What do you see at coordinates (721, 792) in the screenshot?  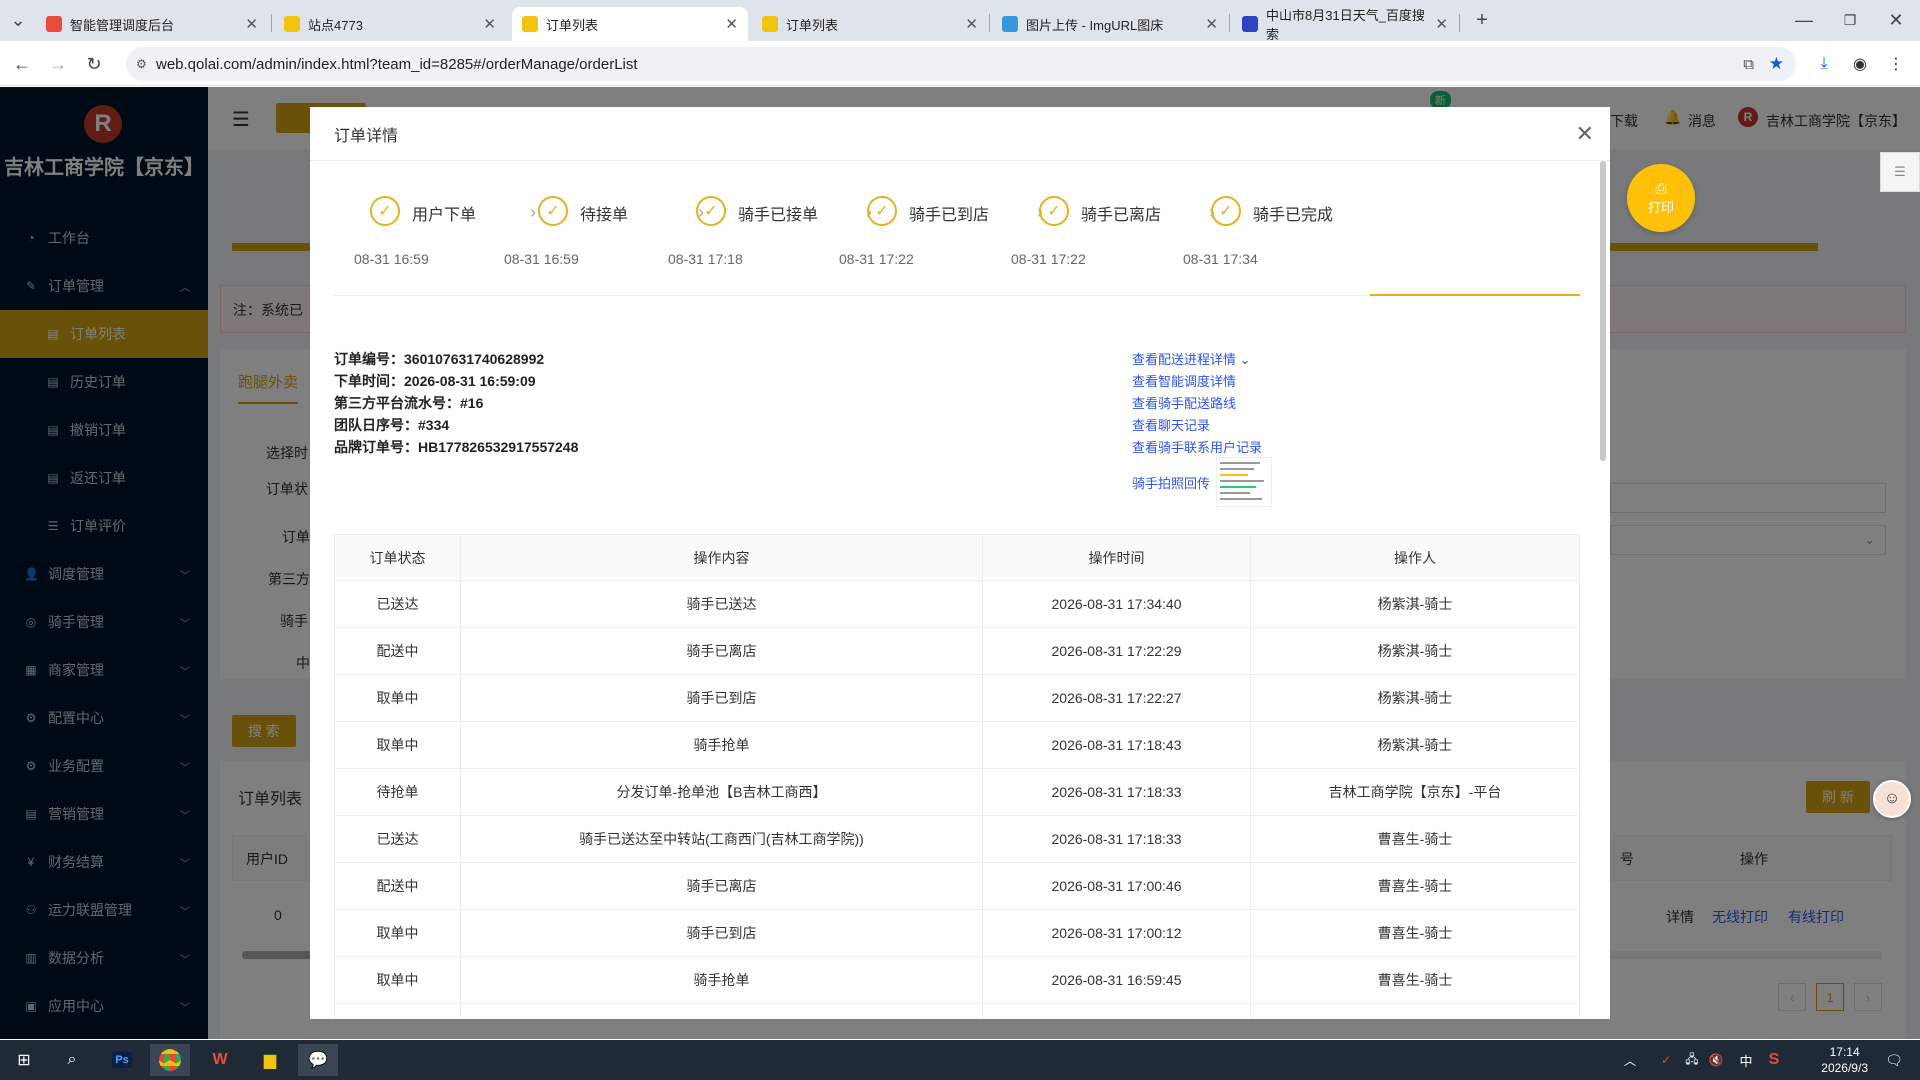 I see `cell-content: 分发订单-抢单池【B吉林工商西】` at bounding box center [721, 792].